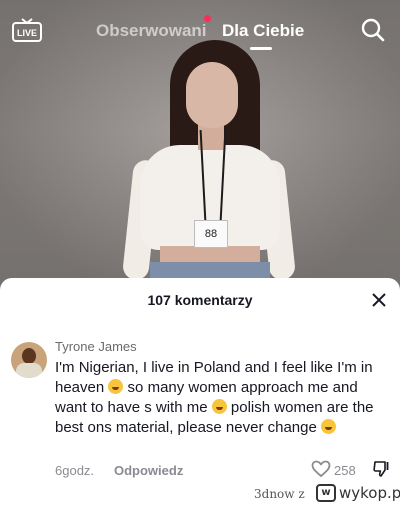 This screenshot has height=507, width=400. Describe the element at coordinates (29, 370) in the screenshot. I see `avatar-body` at that location.